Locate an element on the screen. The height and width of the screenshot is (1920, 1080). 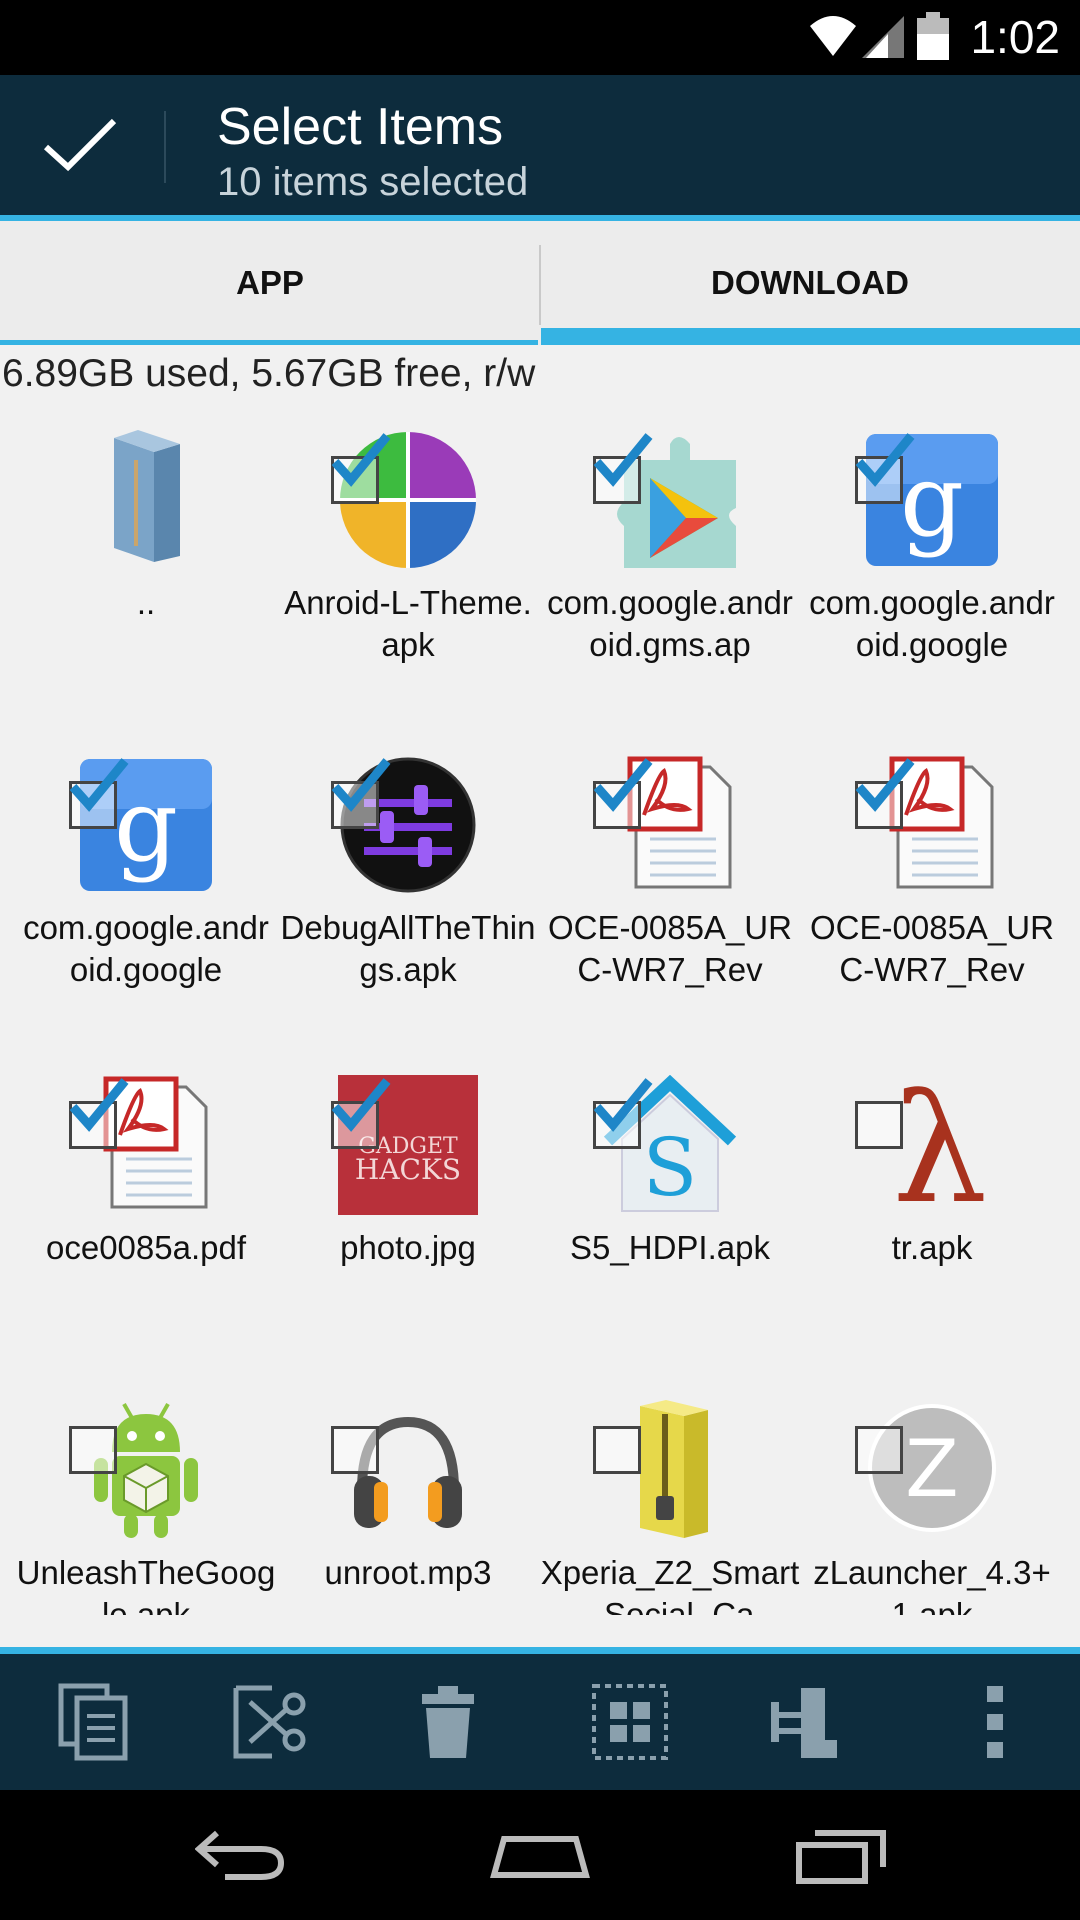
storage-info: 6.89GB used, 5.67GB free, r/w is located at coordinates (269, 373).